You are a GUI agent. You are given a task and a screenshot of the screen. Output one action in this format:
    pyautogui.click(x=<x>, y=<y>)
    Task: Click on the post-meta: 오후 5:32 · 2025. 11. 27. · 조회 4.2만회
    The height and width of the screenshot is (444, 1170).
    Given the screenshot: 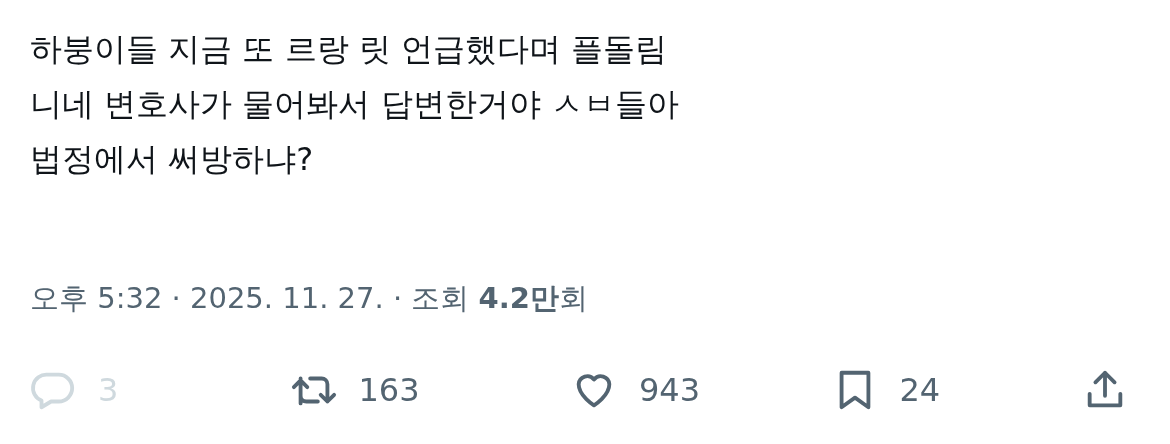 What is the action you would take?
    pyautogui.click(x=309, y=298)
    